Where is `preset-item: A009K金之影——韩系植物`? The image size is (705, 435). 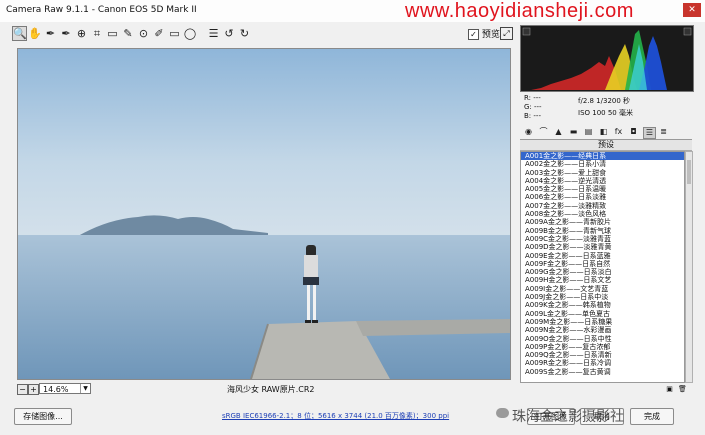
preset-item: A009K金之影——韩系植物 is located at coordinates (602, 305).